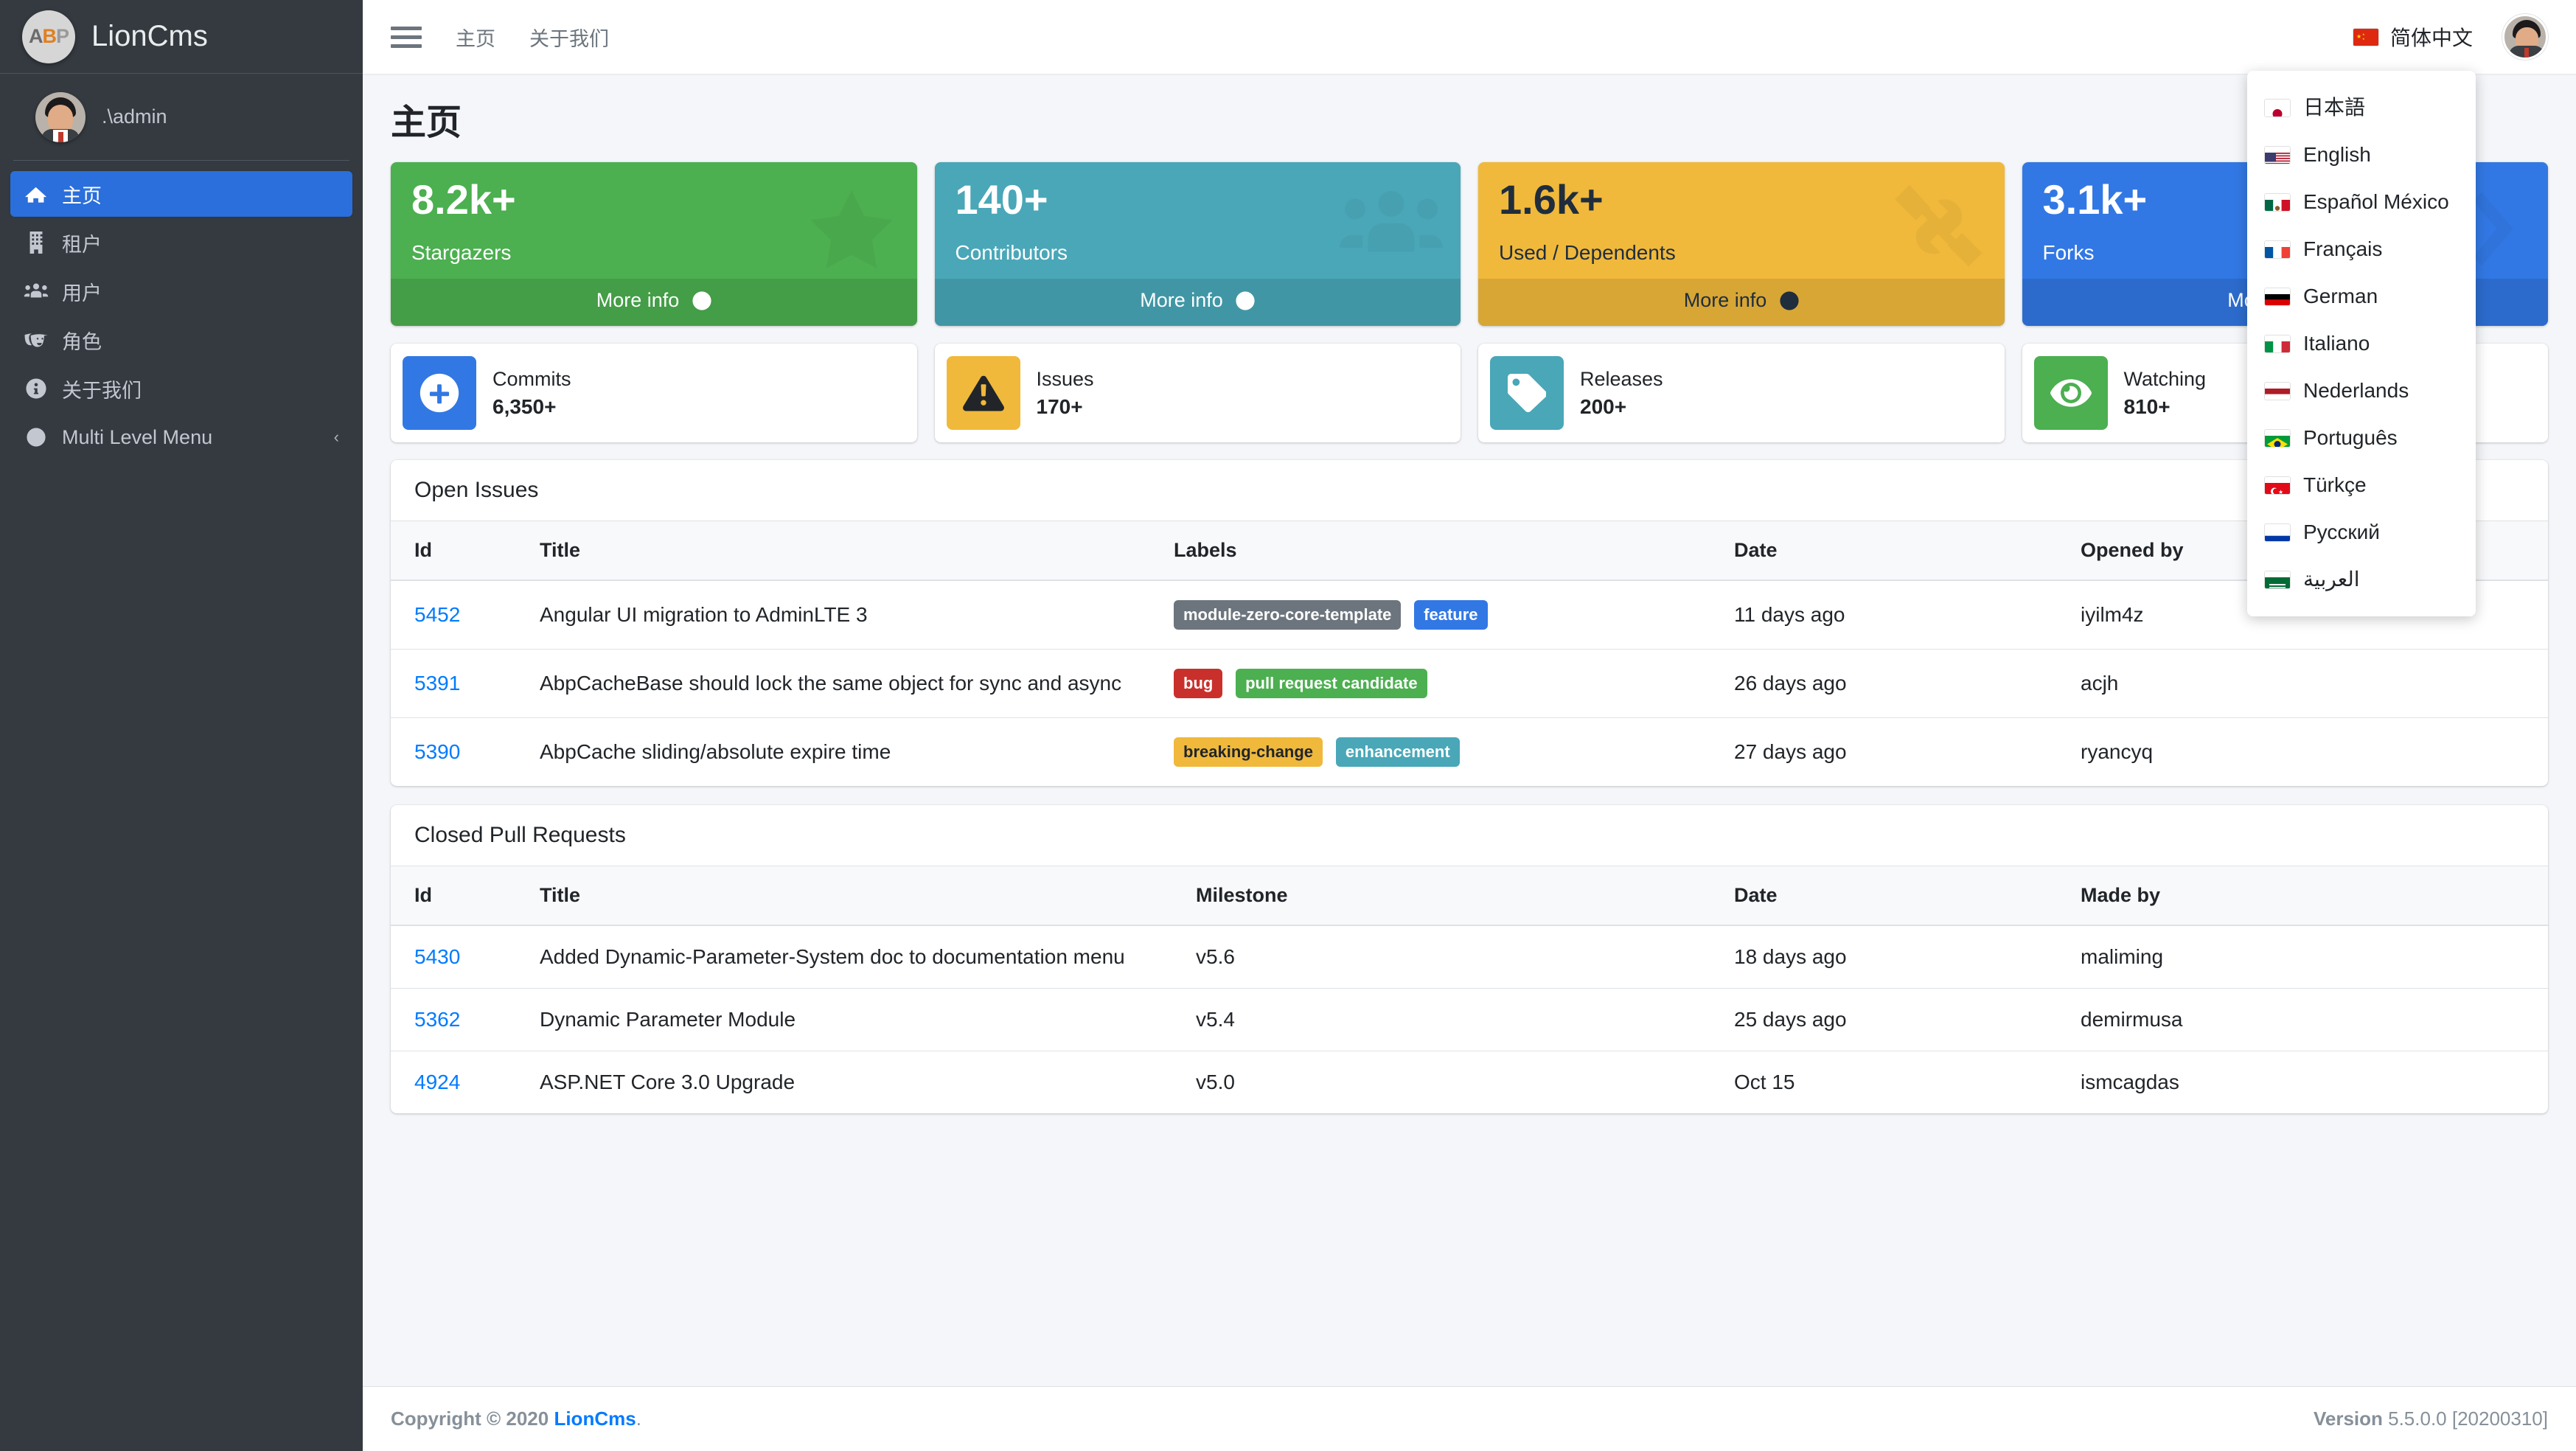 The image size is (2576, 1451). I want to click on language-option-label: Türkçe, so click(2335, 485).